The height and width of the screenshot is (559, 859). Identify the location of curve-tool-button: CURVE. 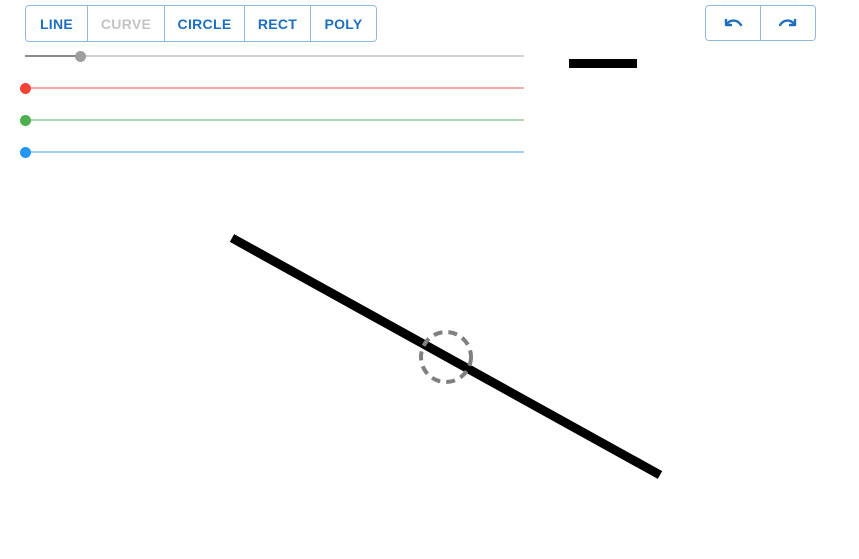
(126, 23).